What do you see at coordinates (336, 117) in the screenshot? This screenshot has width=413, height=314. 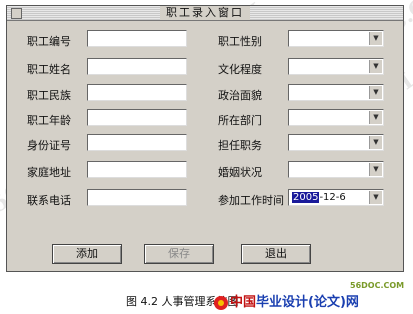 I see `department-select: ▼` at bounding box center [336, 117].